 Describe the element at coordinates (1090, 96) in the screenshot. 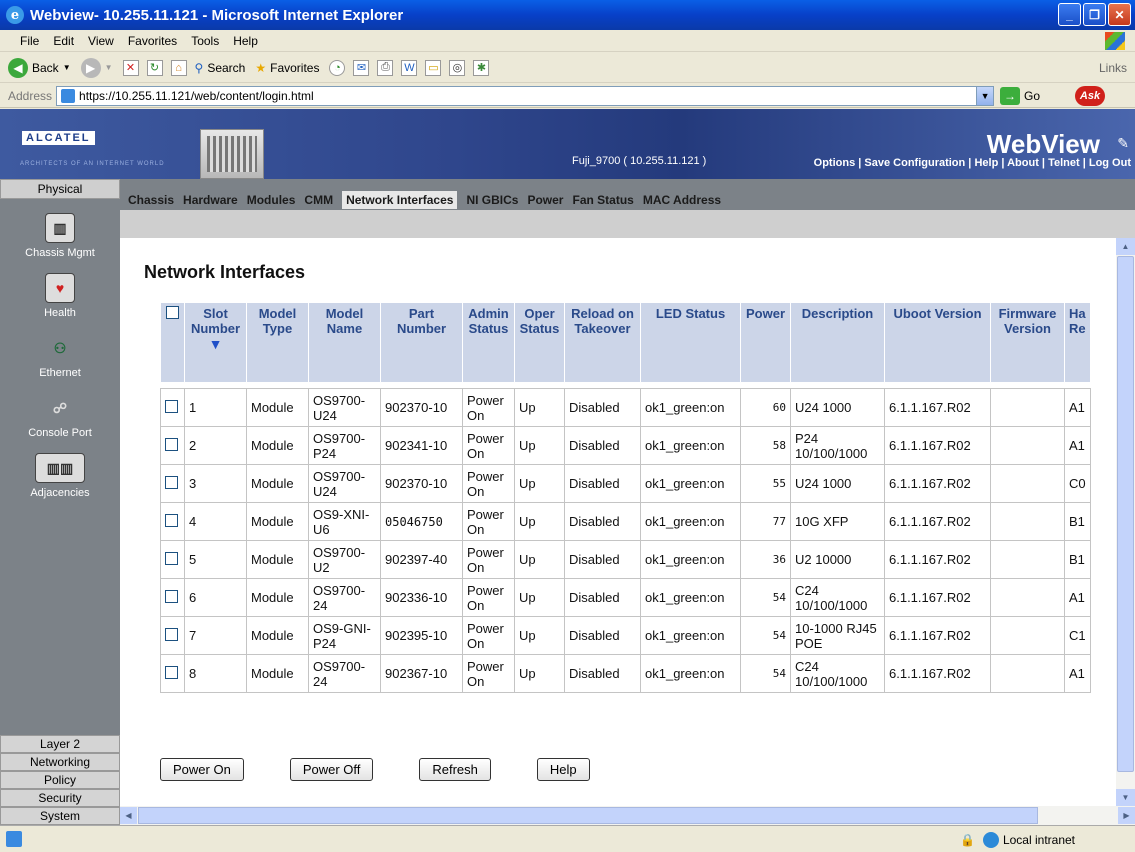

I see `ask-toolbar-icon: Ask` at that location.